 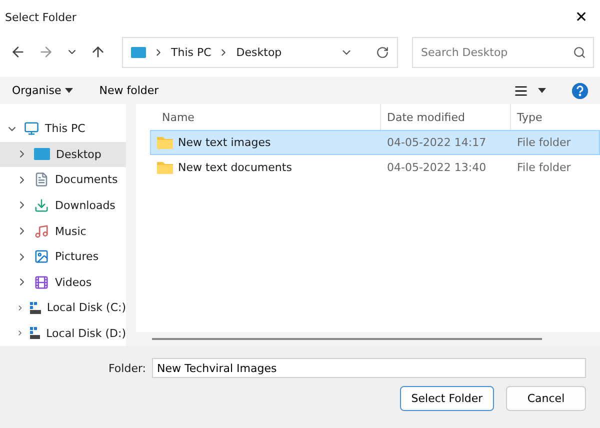 I want to click on organise-button: Organise, so click(x=43, y=90).